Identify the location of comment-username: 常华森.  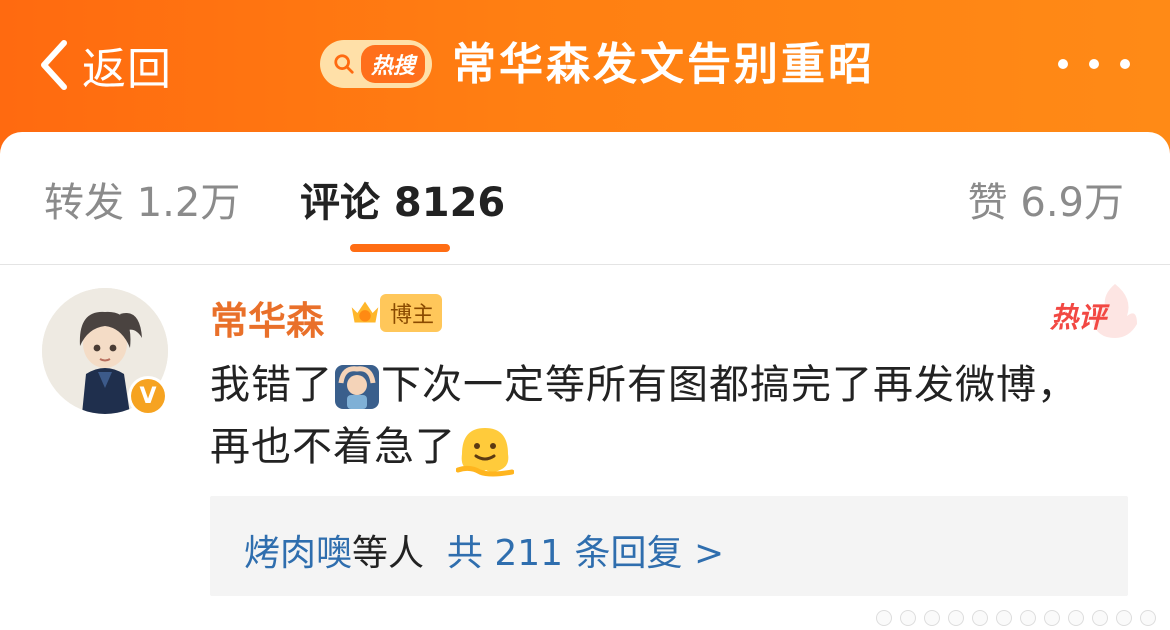
(267, 317).